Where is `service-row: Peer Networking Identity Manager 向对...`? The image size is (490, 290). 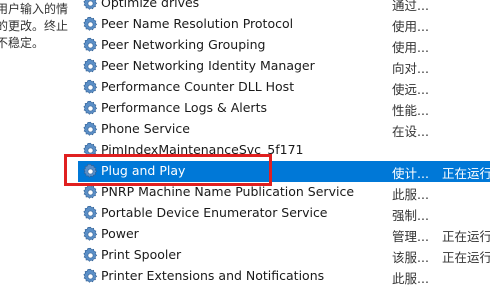 service-row: Peer Networking Identity Manager 向对... is located at coordinates (284, 66).